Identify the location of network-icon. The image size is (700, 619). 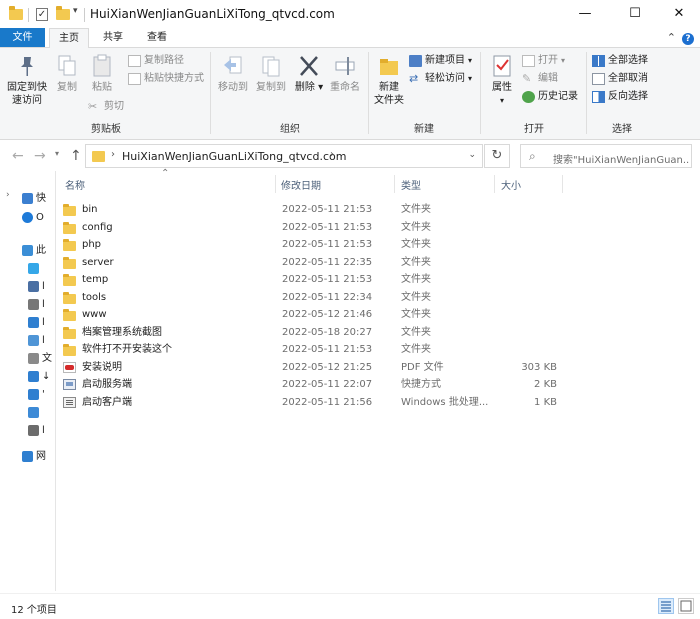
(27, 456).